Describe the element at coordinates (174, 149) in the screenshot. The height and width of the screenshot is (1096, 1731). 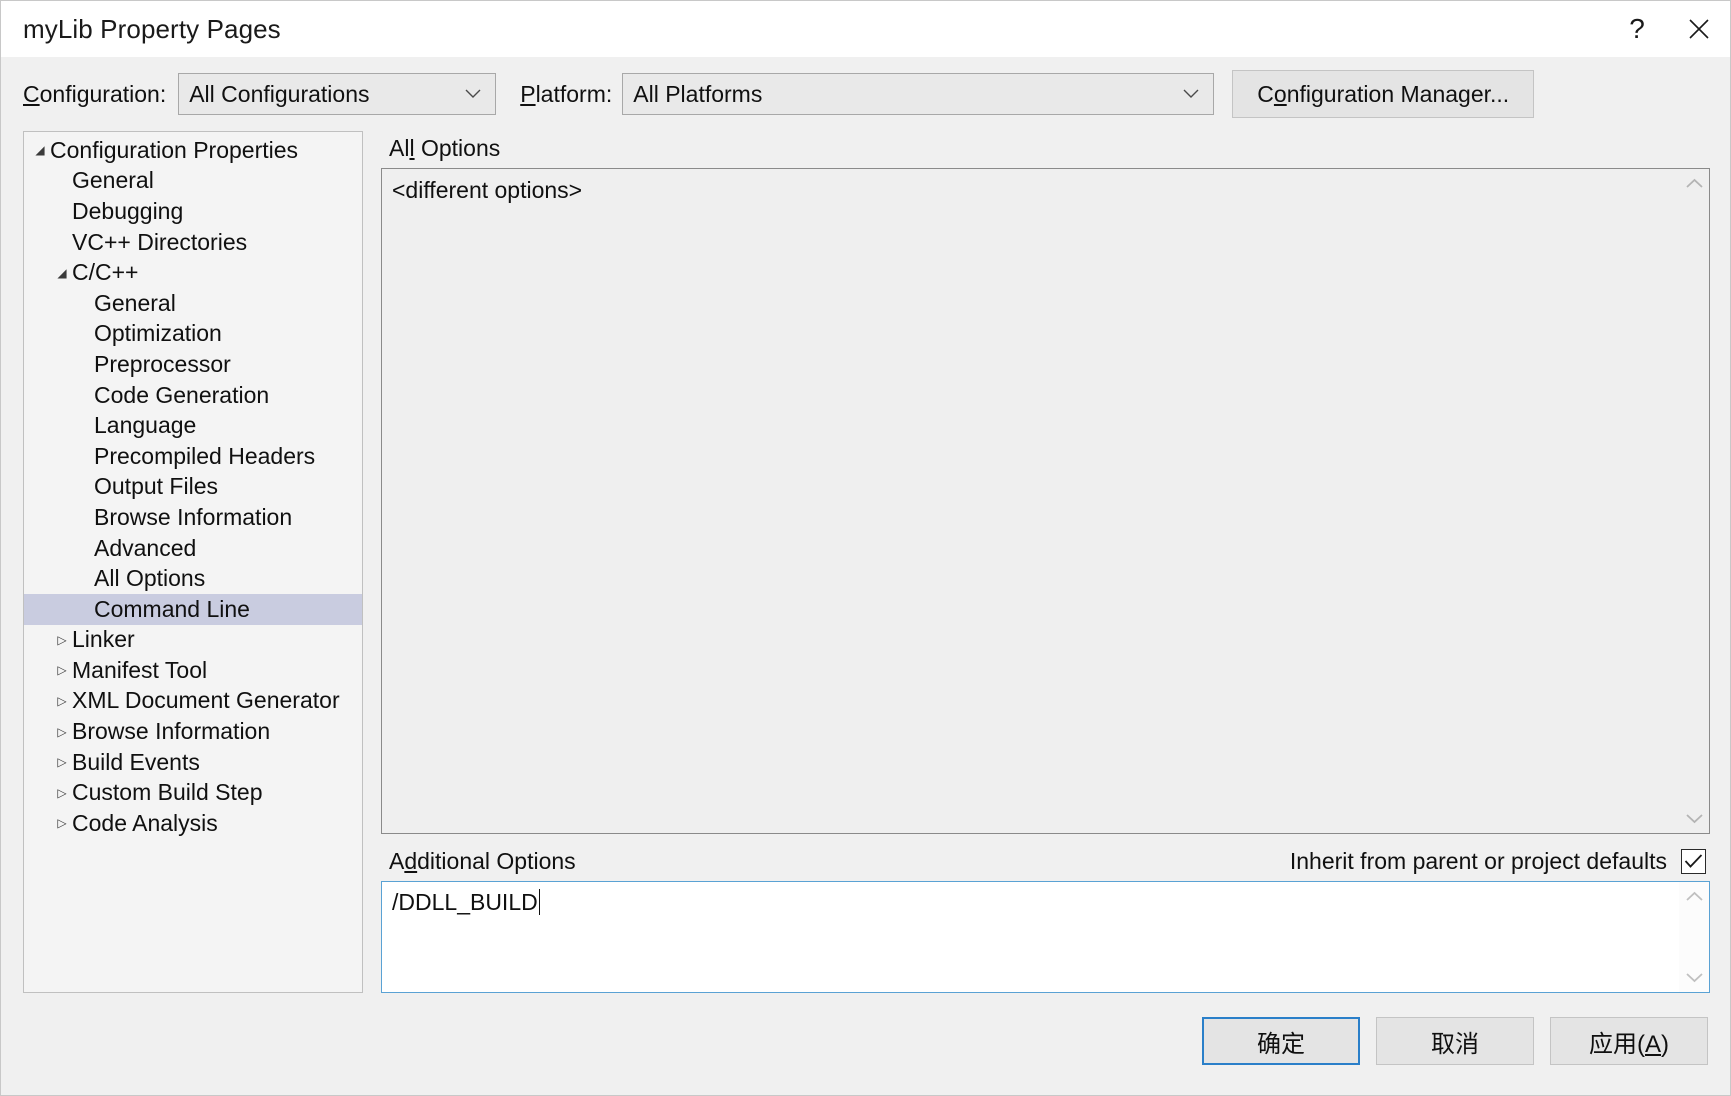
I see `tree-item-label: Configuration Properties` at that location.